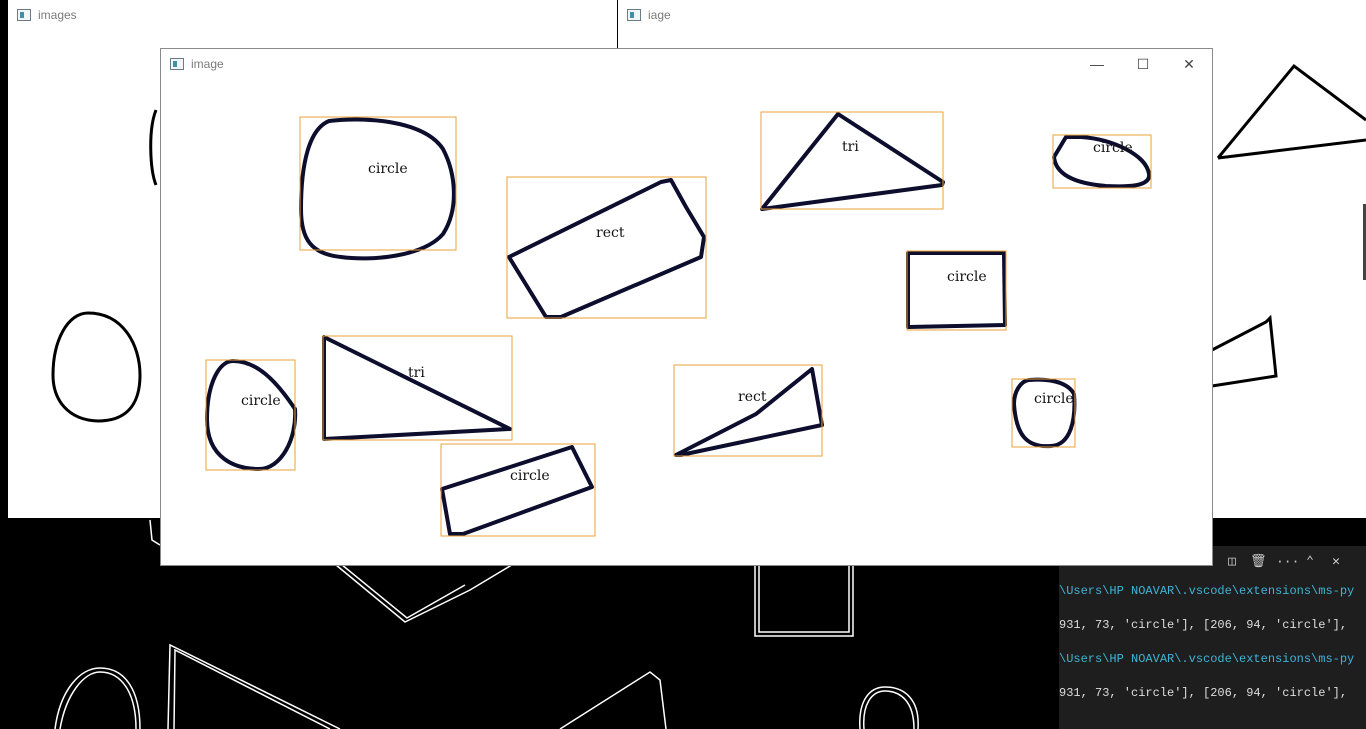 Image resolution: width=1366 pixels, height=729 pixels. I want to click on maximize-button: ☐, so click(1143, 64).